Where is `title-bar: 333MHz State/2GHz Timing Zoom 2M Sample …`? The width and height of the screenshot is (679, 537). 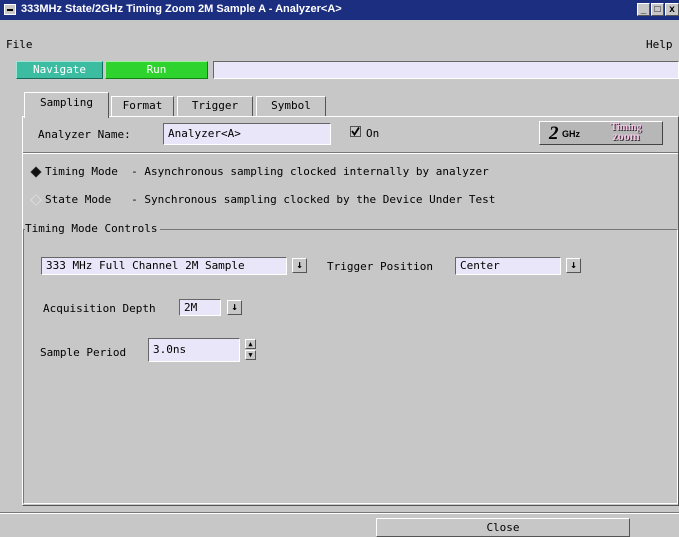
title-bar: 333MHz State/2GHz Timing Zoom 2M Sample … is located at coordinates (339, 10).